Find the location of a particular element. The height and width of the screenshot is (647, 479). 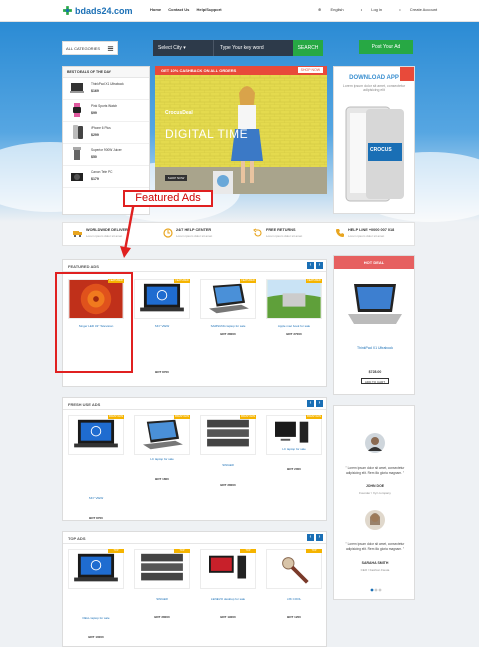

add-to-cart-button: ADD TO CART is located at coordinates (375, 381).